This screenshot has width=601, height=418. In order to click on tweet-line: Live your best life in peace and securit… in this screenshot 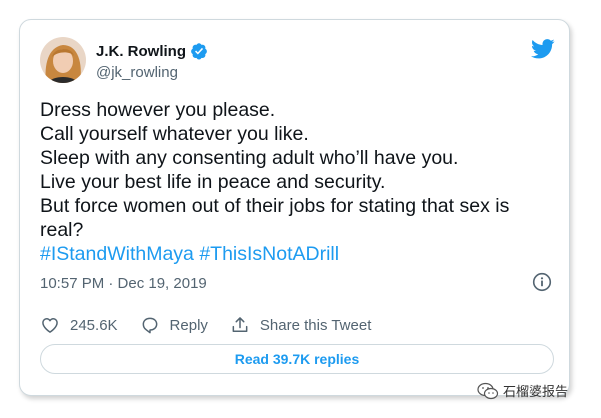, I will do `click(213, 182)`.